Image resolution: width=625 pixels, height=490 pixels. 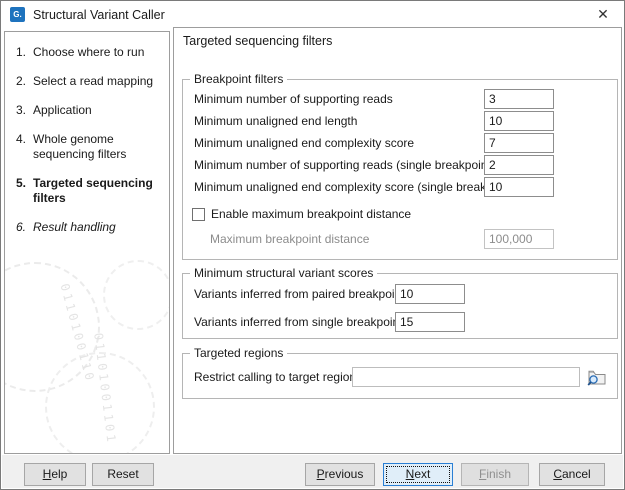 What do you see at coordinates (340, 474) in the screenshot?
I see `previous-button: Previous` at bounding box center [340, 474].